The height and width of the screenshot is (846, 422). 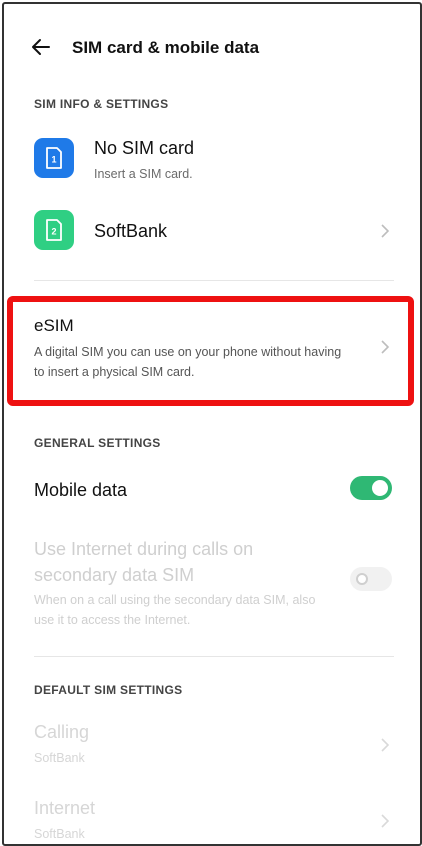 I want to click on calling-row: Calling SoftBank, so click(x=212, y=745).